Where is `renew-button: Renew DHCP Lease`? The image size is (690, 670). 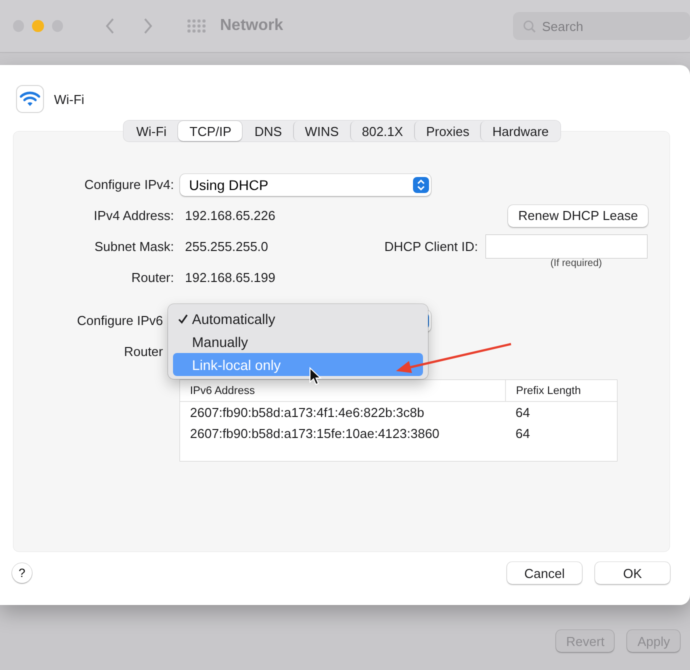 renew-button: Renew DHCP Lease is located at coordinates (578, 215).